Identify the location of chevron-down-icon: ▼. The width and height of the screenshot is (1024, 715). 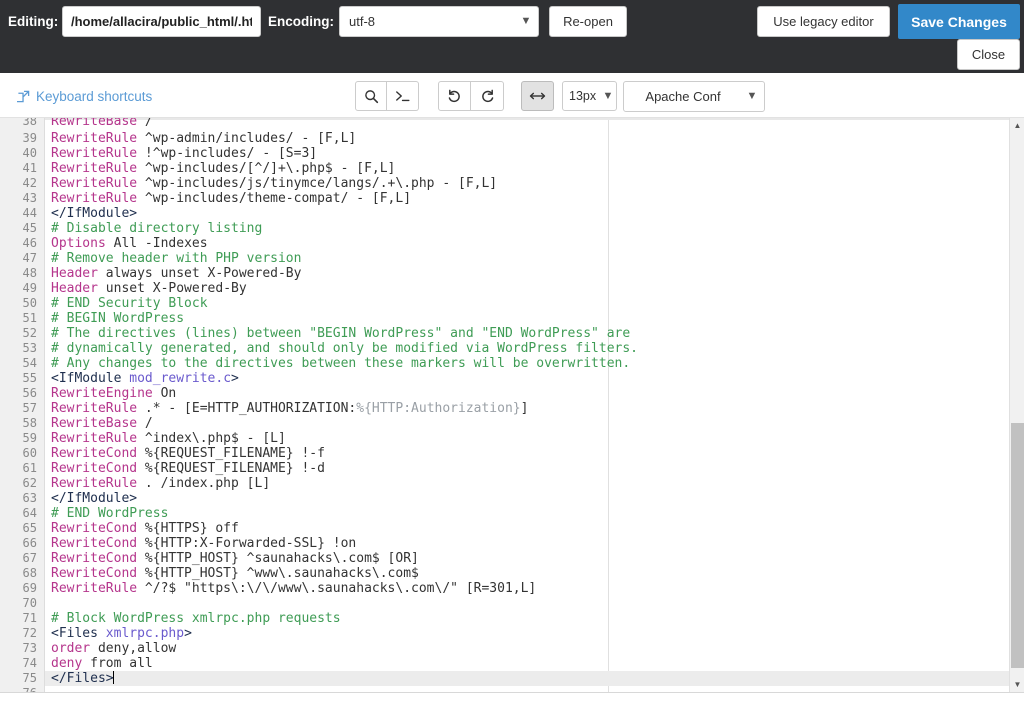
(608, 95).